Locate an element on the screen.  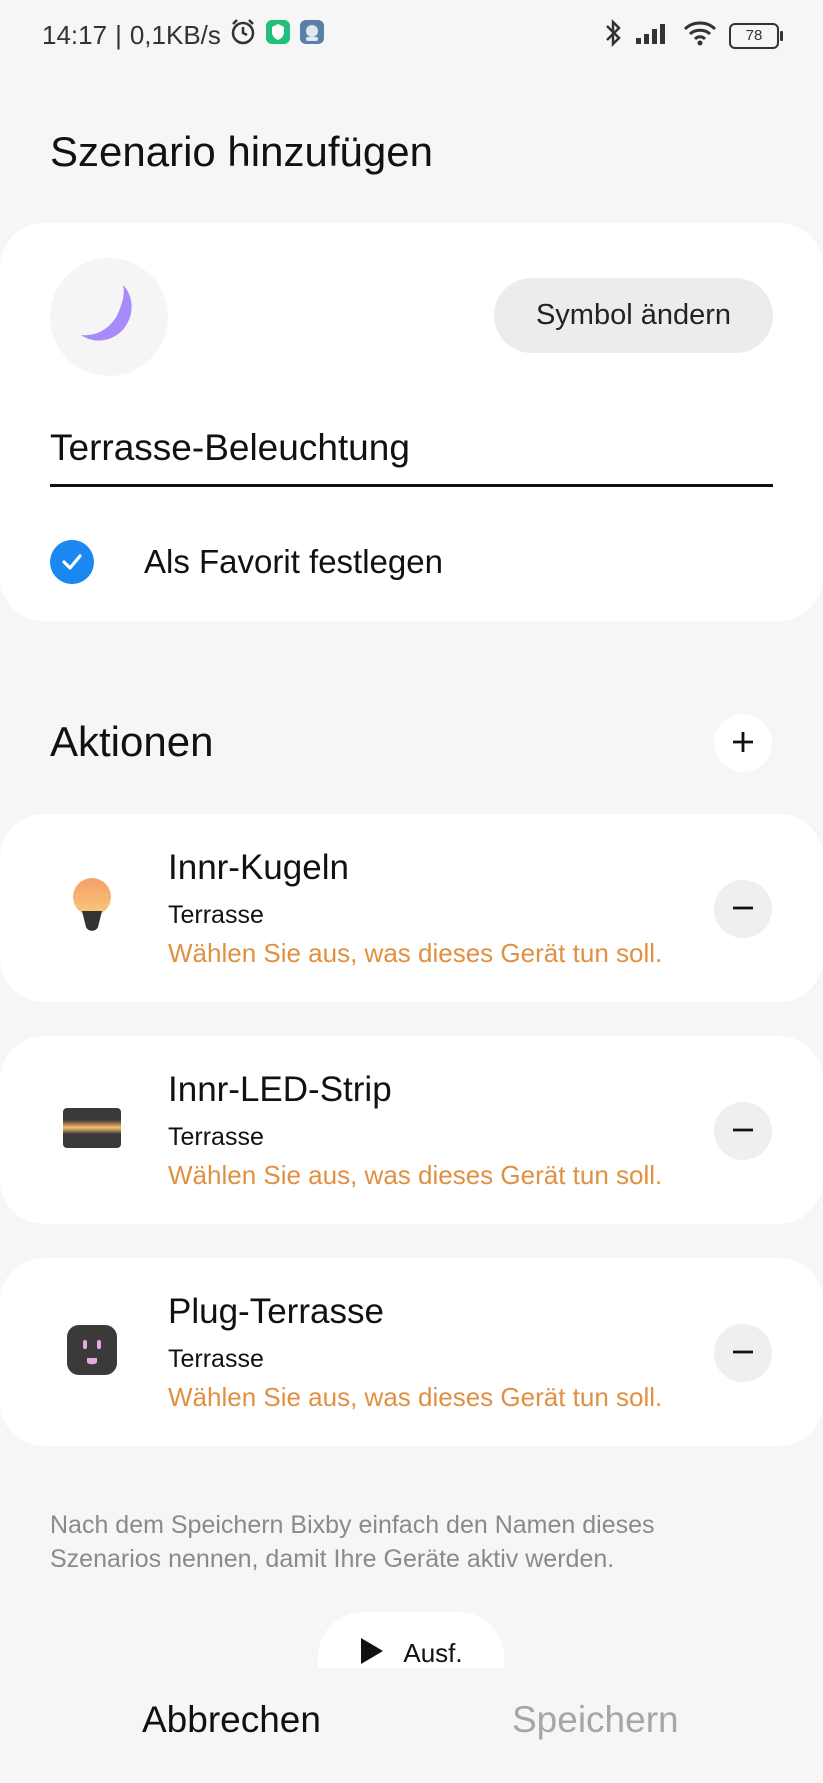
moon-icon is located at coordinates (109, 317).